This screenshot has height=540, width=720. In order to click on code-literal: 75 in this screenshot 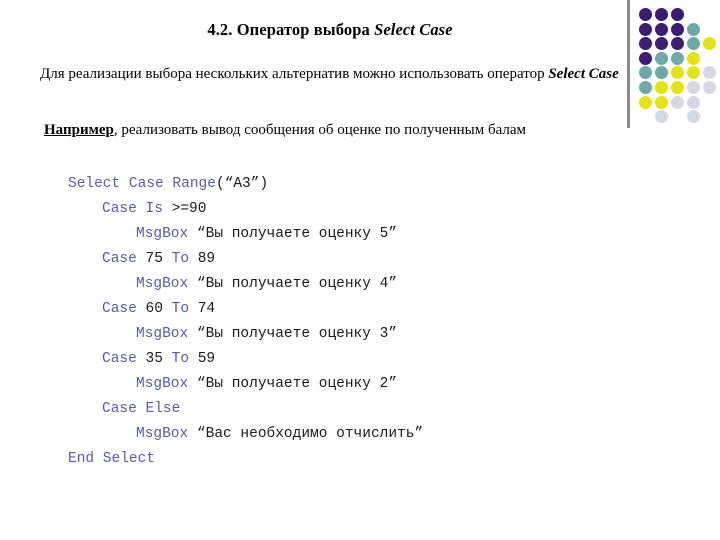, I will do `click(154, 259)`.